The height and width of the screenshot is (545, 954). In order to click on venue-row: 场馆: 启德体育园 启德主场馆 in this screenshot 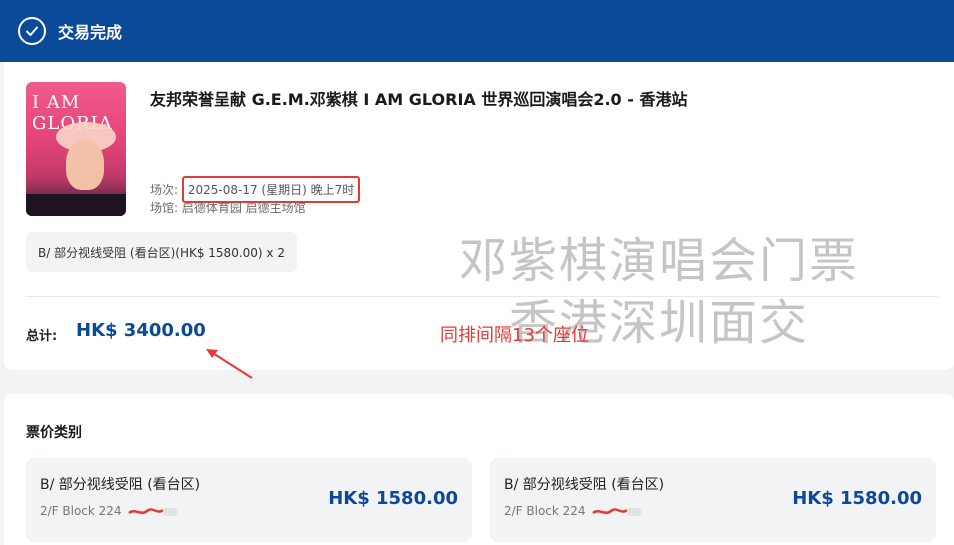, I will do `click(228, 207)`.